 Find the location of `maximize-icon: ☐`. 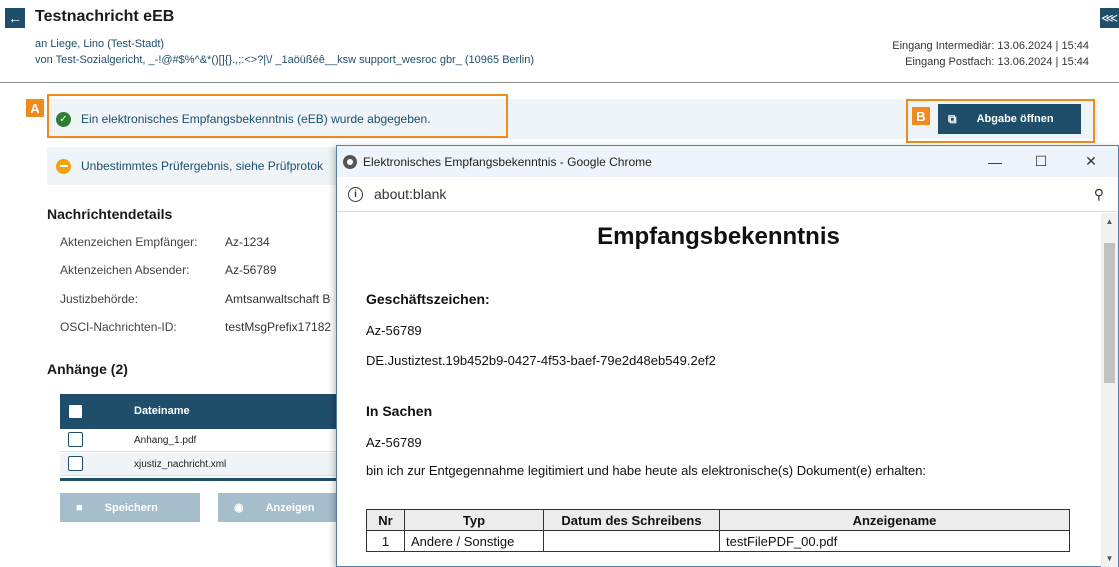

maximize-icon: ☐ is located at coordinates (1041, 161).